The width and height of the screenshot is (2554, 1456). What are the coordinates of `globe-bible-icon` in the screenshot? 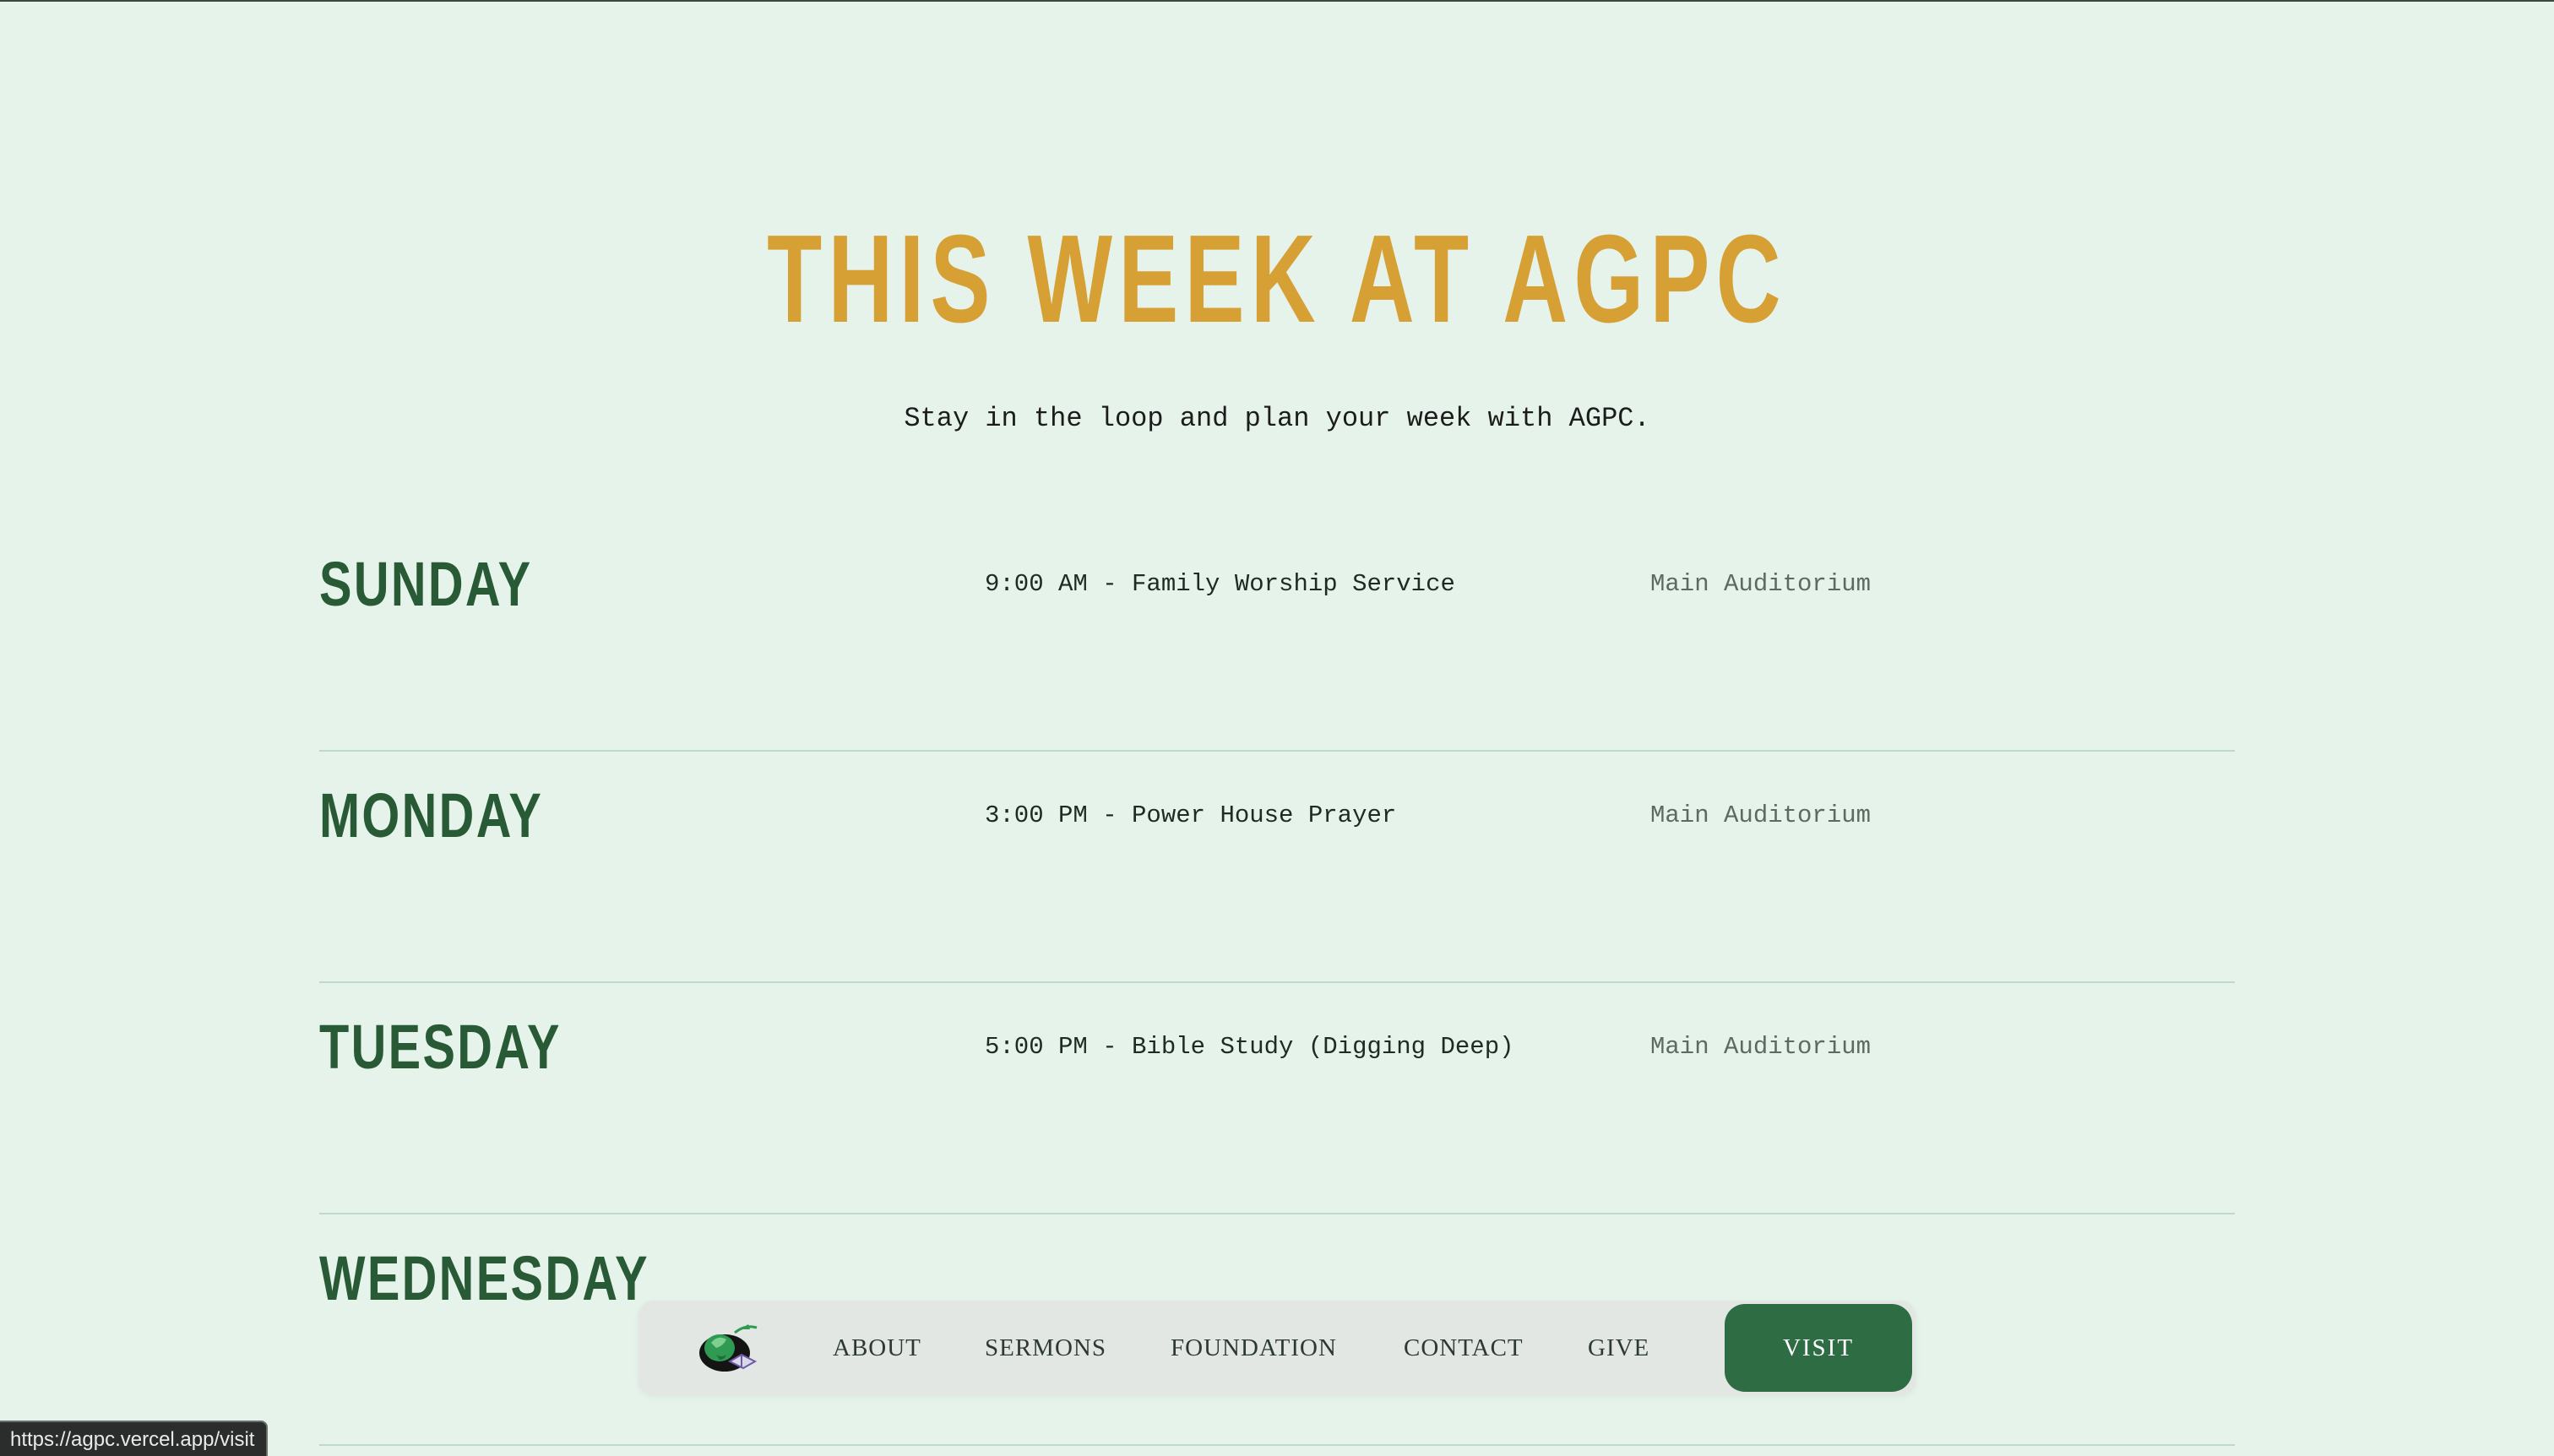 It's located at (728, 1348).